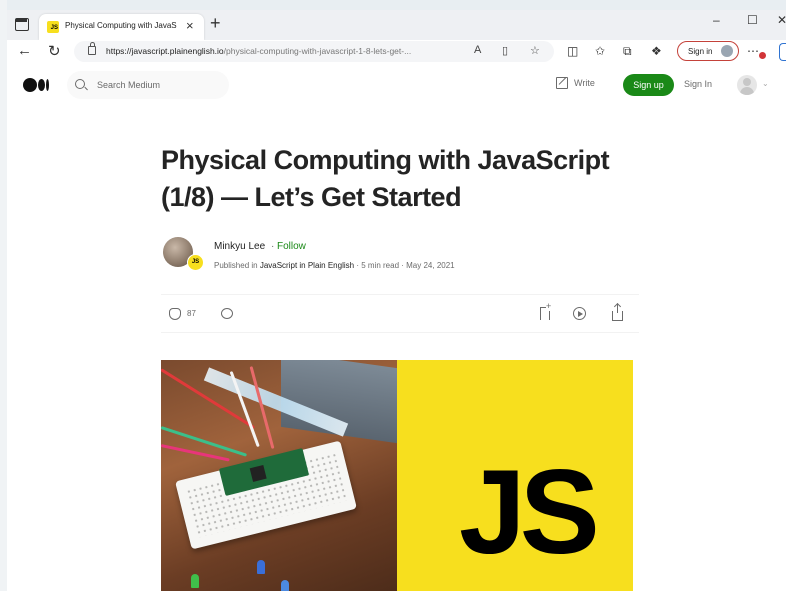 This screenshot has width=786, height=591. Describe the element at coordinates (195, 262) in the screenshot. I see `publication-avatar: JS` at that location.